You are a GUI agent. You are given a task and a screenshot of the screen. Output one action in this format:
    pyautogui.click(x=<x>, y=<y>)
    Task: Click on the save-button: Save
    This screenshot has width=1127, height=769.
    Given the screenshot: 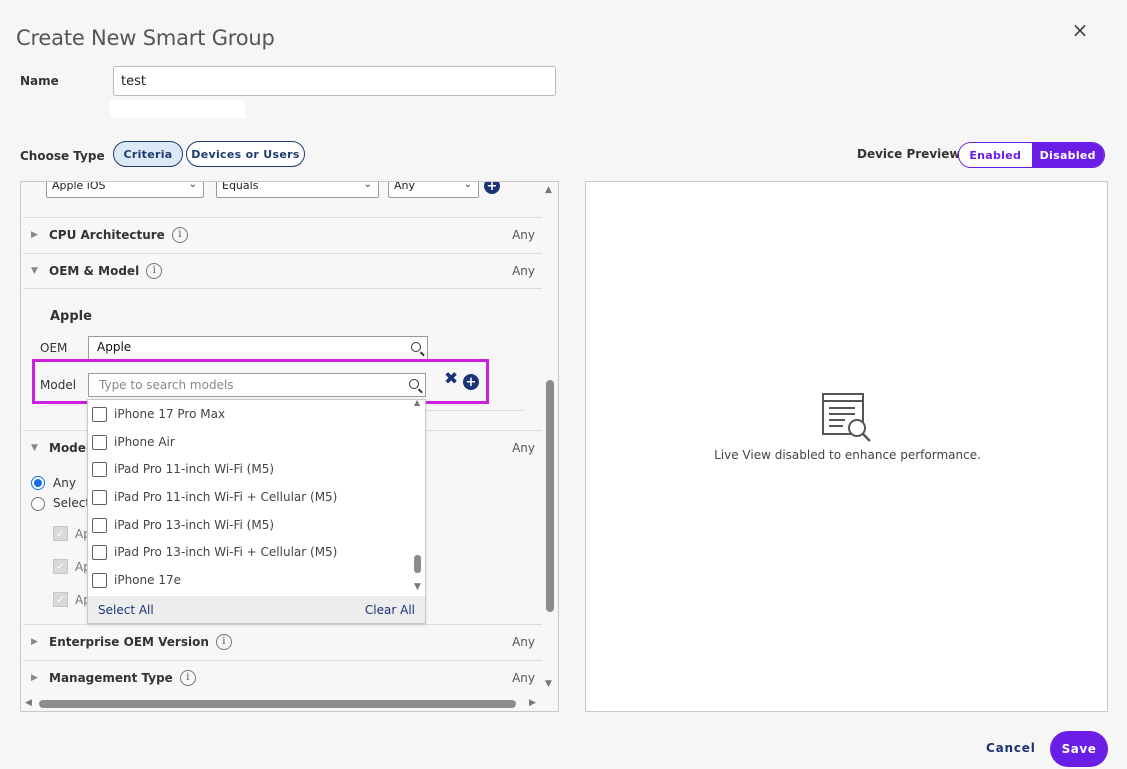 What is the action you would take?
    pyautogui.click(x=1079, y=749)
    